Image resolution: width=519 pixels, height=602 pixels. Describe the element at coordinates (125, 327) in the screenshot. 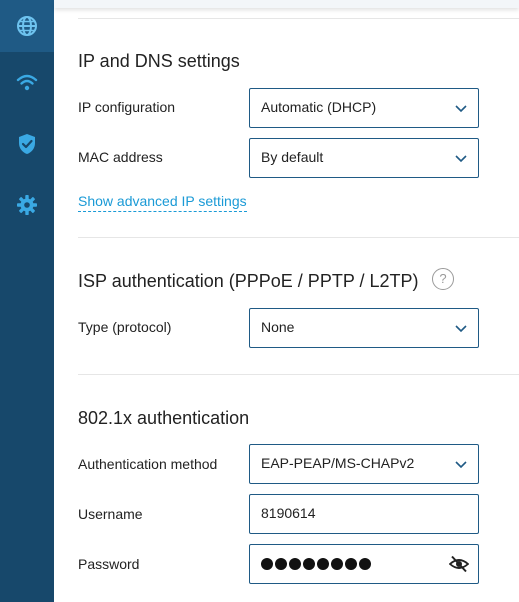

I see `protocol-type-label: Type (protocol)` at that location.